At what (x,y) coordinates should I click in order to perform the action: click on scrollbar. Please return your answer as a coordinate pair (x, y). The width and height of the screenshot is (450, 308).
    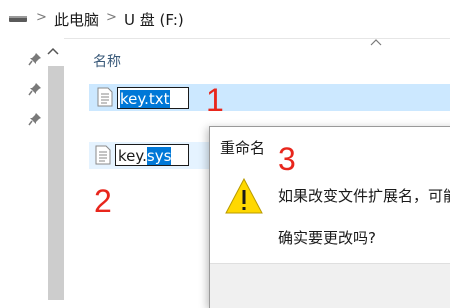
    Looking at the image, I should click on (56, 183).